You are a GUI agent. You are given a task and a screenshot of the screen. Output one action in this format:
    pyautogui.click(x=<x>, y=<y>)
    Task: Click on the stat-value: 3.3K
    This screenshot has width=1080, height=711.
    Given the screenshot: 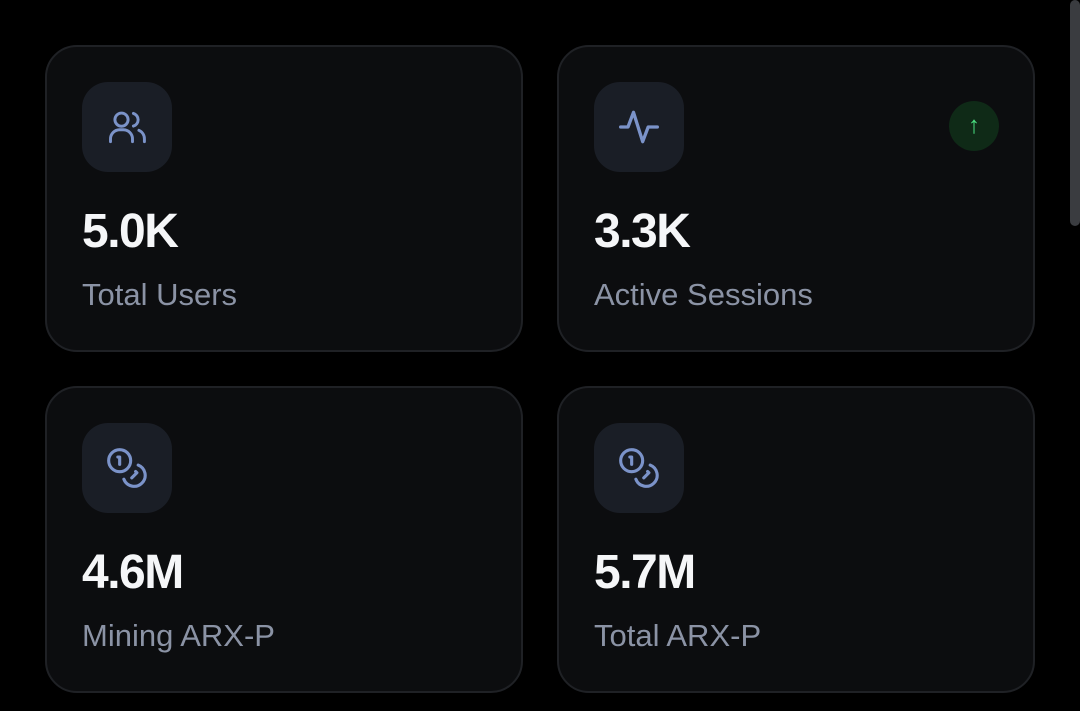 What is the action you would take?
    pyautogui.click(x=642, y=231)
    